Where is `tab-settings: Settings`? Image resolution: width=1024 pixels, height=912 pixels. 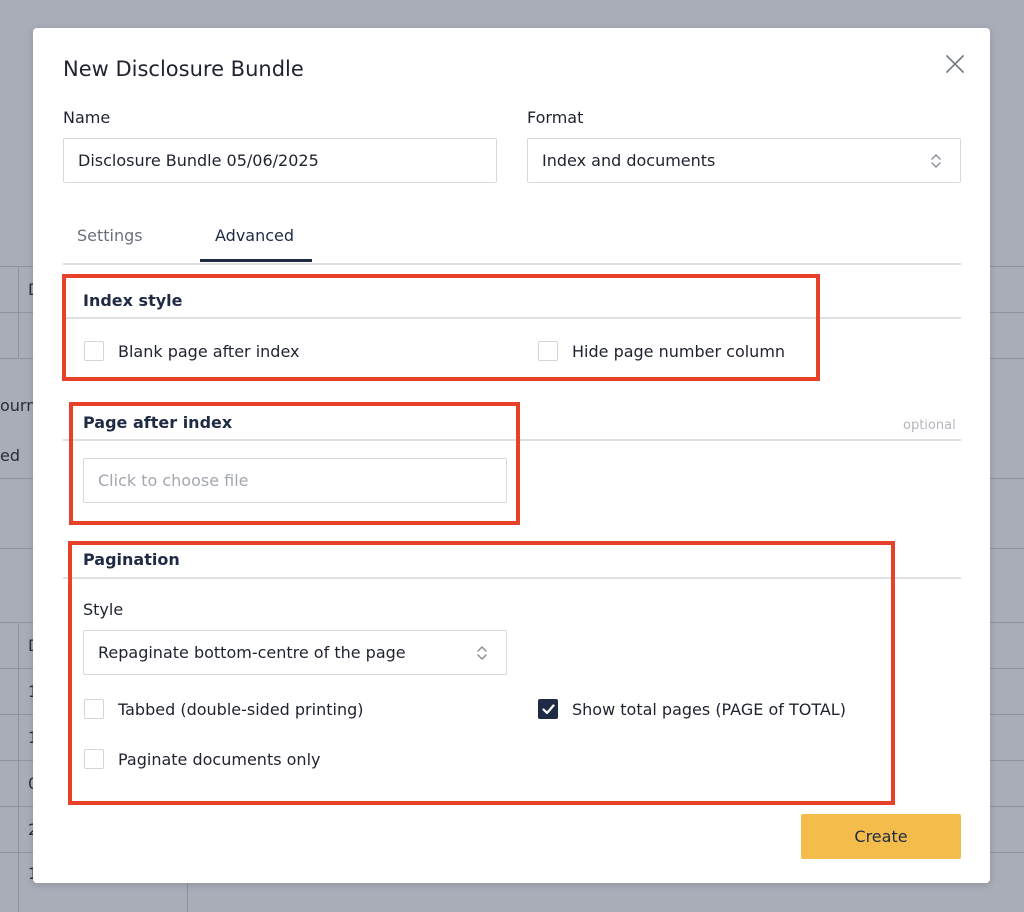
tab-settings: Settings is located at coordinates (110, 235).